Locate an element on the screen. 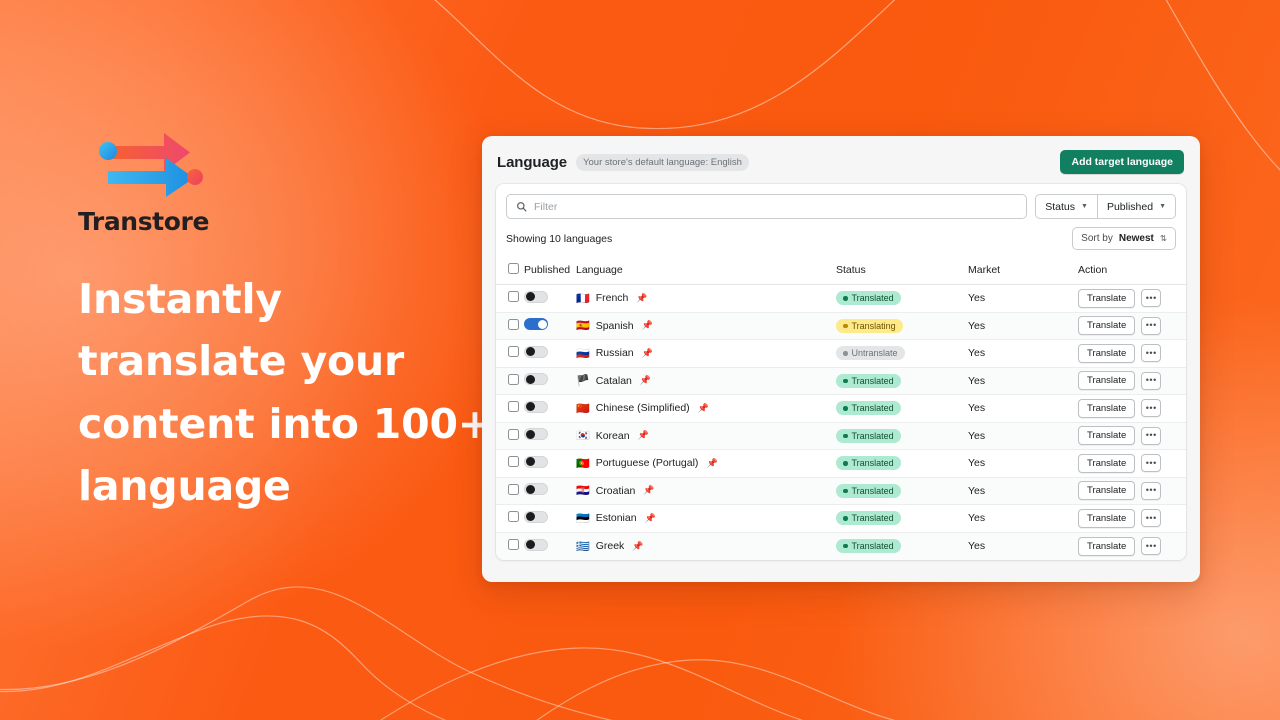 The image size is (1280, 720). table-head: Published Language Status Market Action is located at coordinates (841, 271).